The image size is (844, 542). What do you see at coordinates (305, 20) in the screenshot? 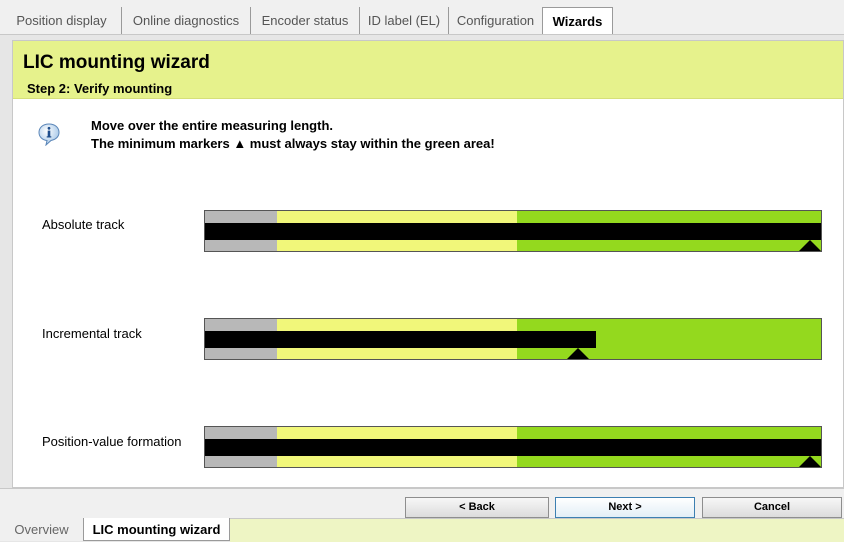
I see `tab-encoder-status: Encoder status` at bounding box center [305, 20].